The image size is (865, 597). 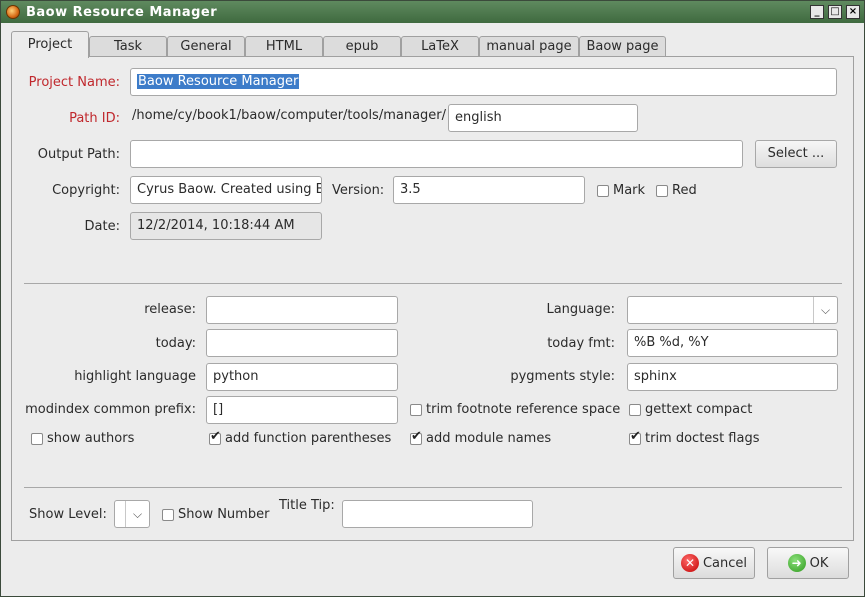 What do you see at coordinates (580, 309) in the screenshot?
I see `language-label: Language:` at bounding box center [580, 309].